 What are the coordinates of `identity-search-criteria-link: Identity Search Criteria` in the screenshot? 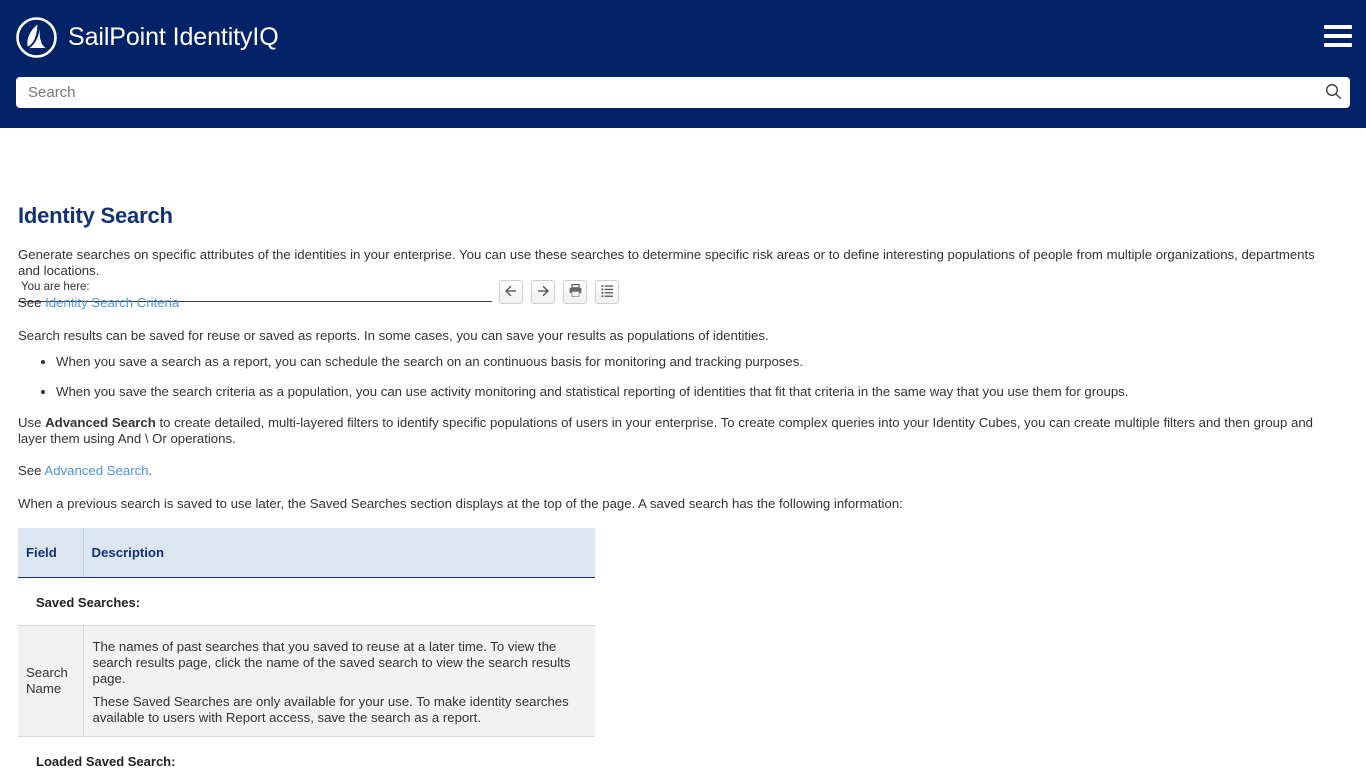 It's located at (112, 302).